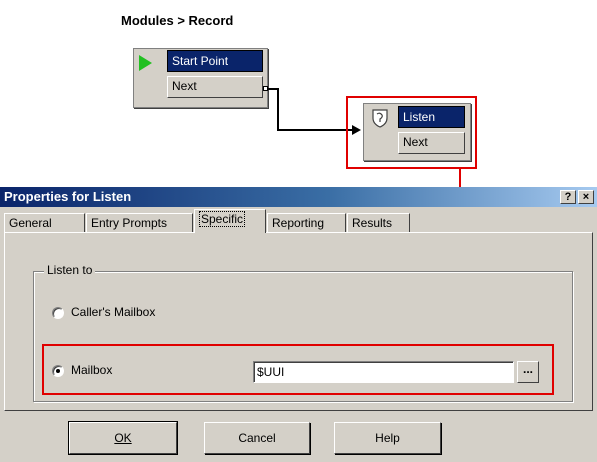 Image resolution: width=597 pixels, height=462 pixels. Describe the element at coordinates (372, 223) in the screenshot. I see `tab-label: Results` at that location.